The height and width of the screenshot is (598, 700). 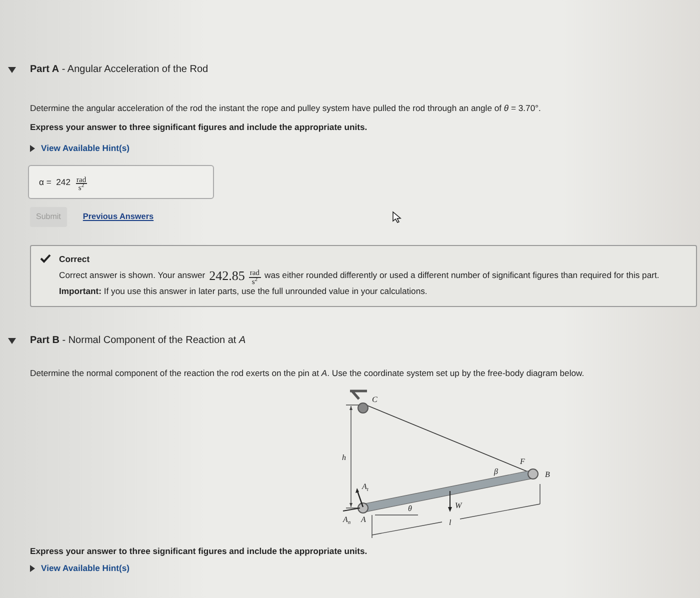 What do you see at coordinates (397, 217) in the screenshot?
I see `cursor-icon` at bounding box center [397, 217].